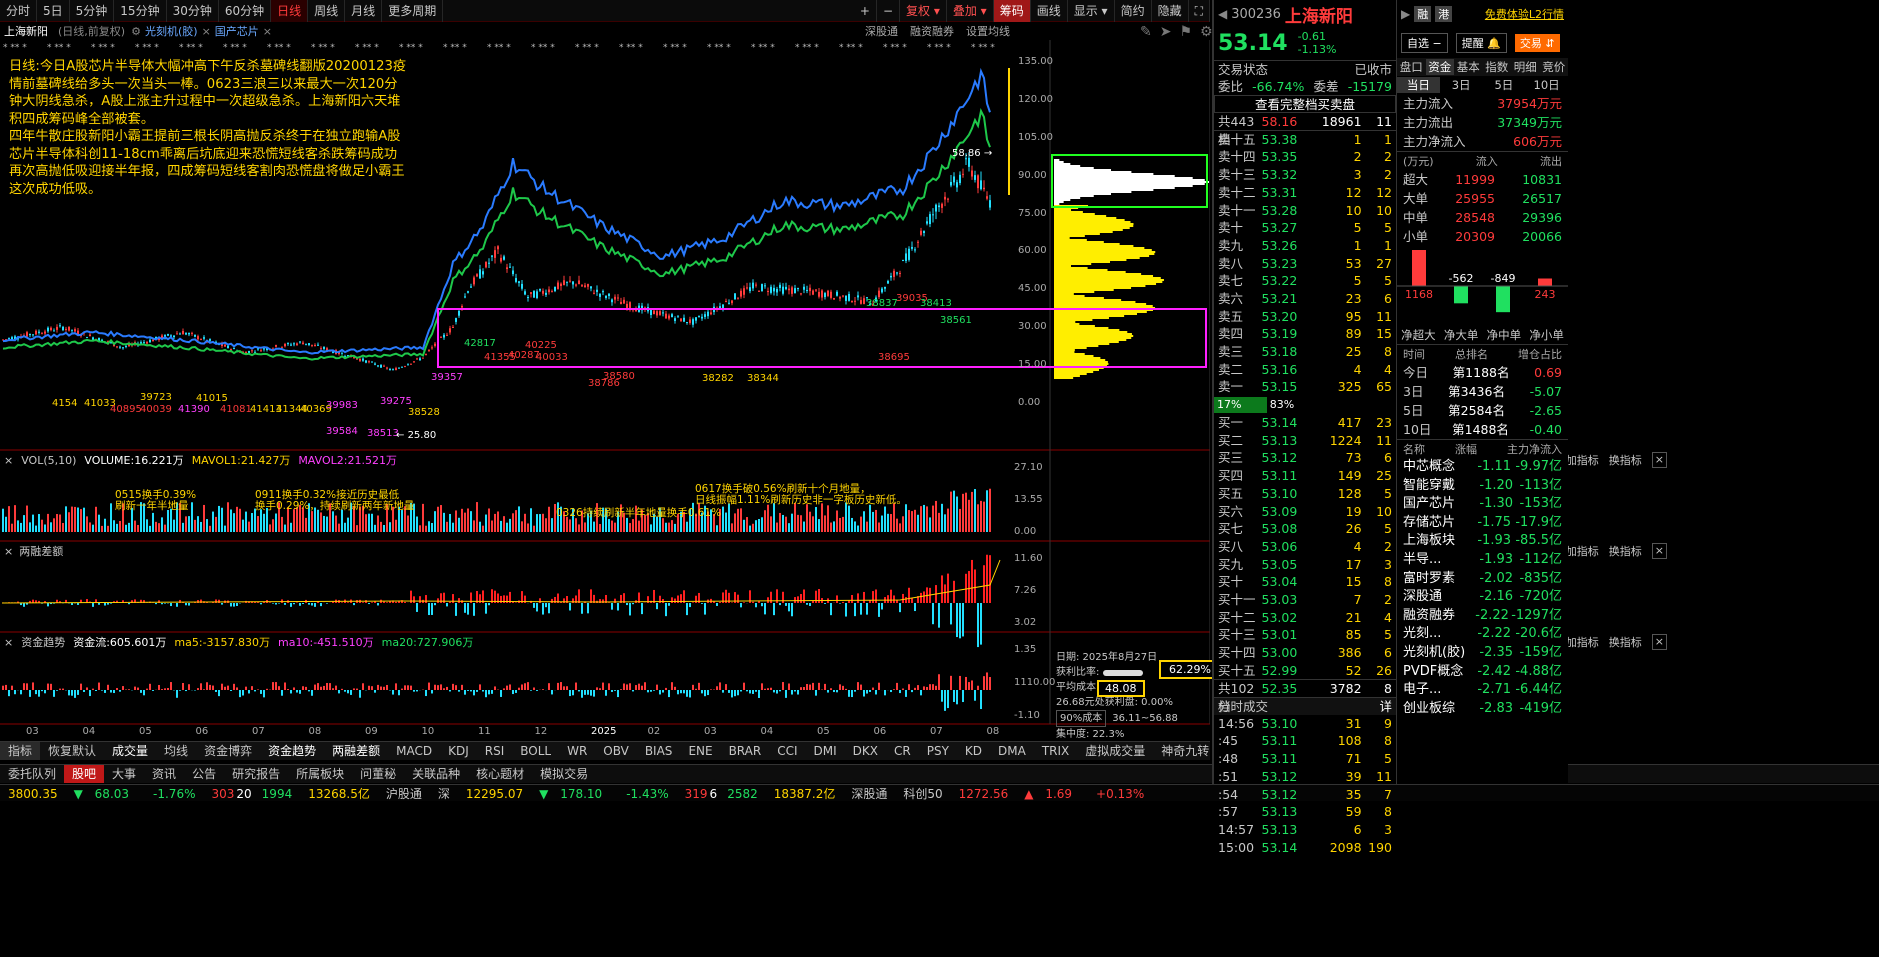 The height and width of the screenshot is (957, 1879). Describe the element at coordinates (1185, 32) in the screenshot. I see `flag-icon: ⚑` at that location.